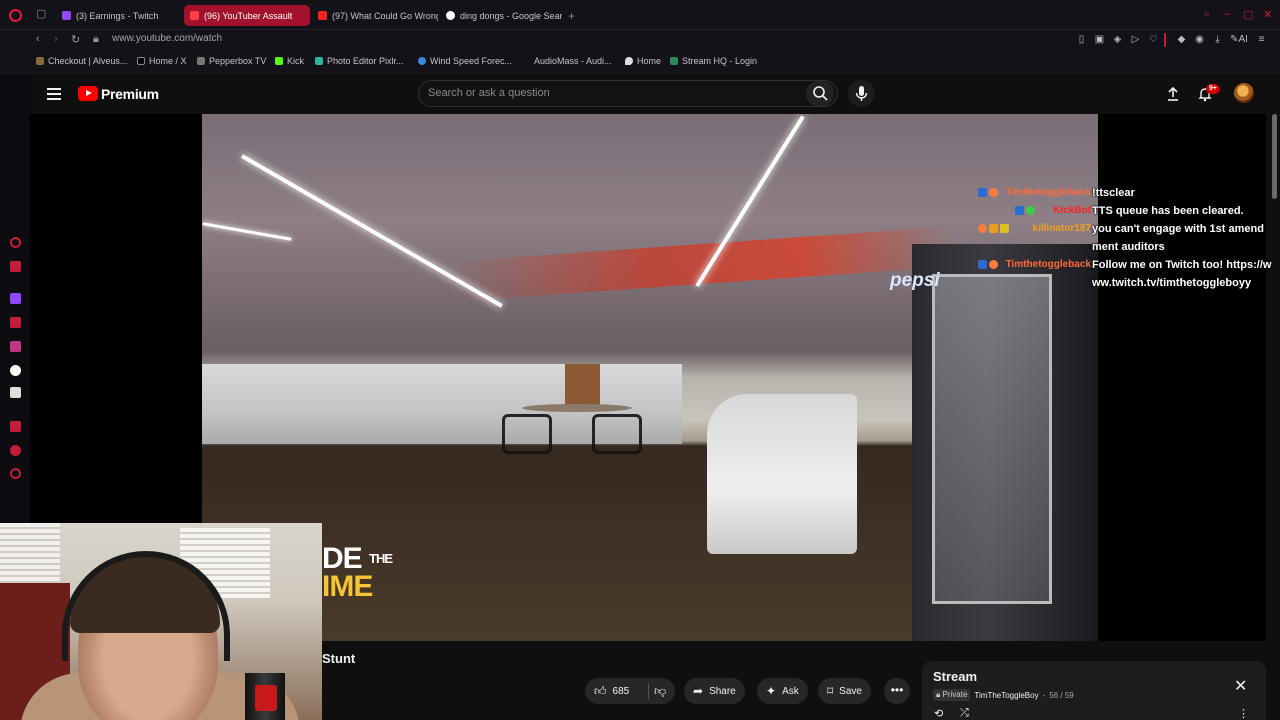  What do you see at coordinates (1240, 686) in the screenshot?
I see `close-icon: ✕` at bounding box center [1240, 686].